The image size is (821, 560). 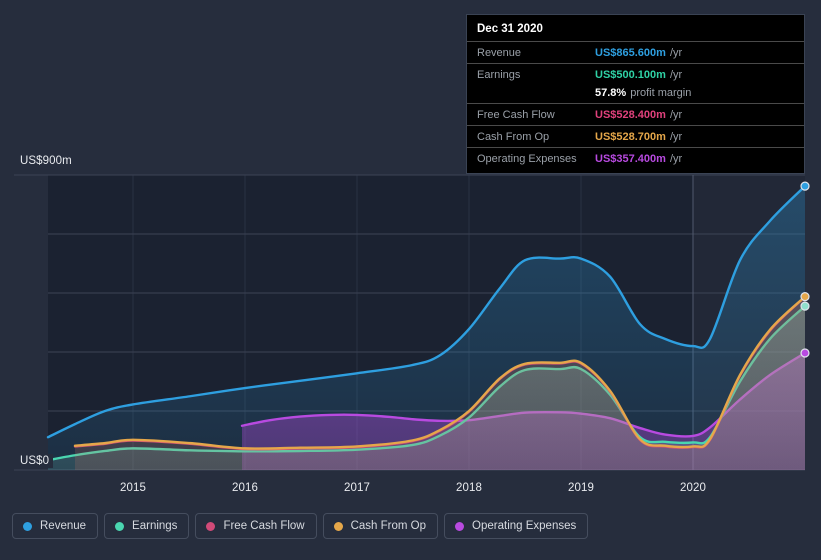 I want to click on legend-item-label: Earnings, so click(x=155, y=526).